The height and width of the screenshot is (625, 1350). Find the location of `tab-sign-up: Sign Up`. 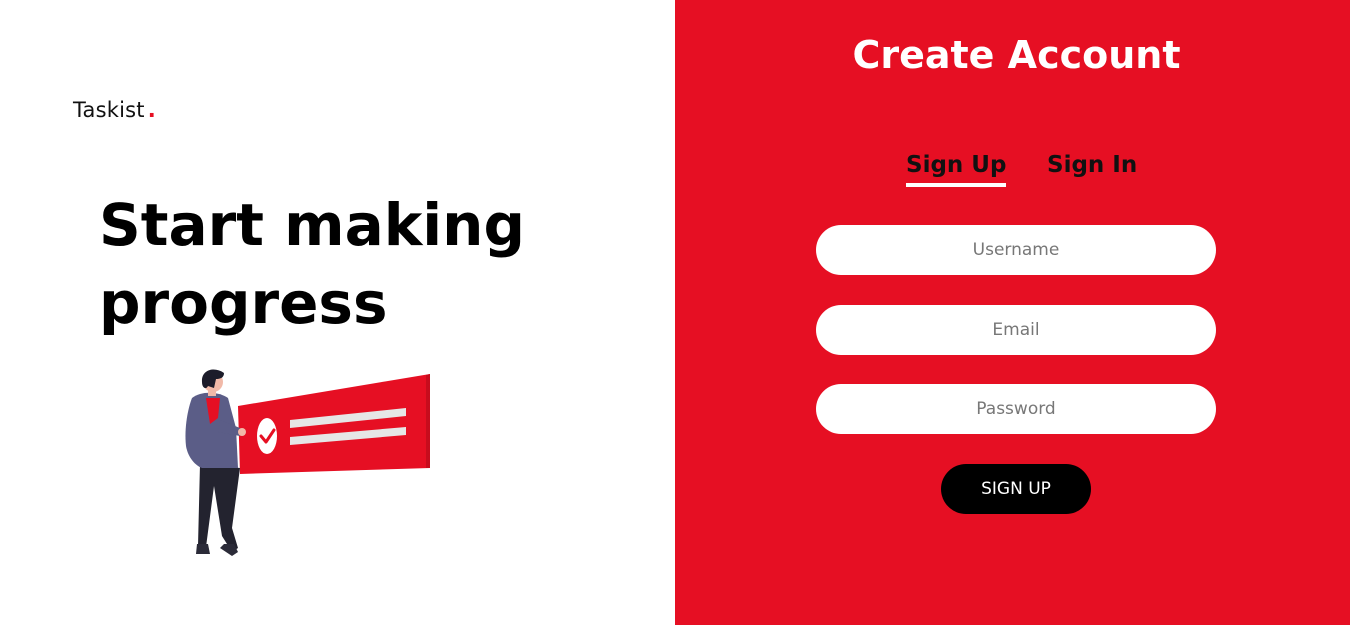

tab-sign-up: Sign Up is located at coordinates (956, 169).